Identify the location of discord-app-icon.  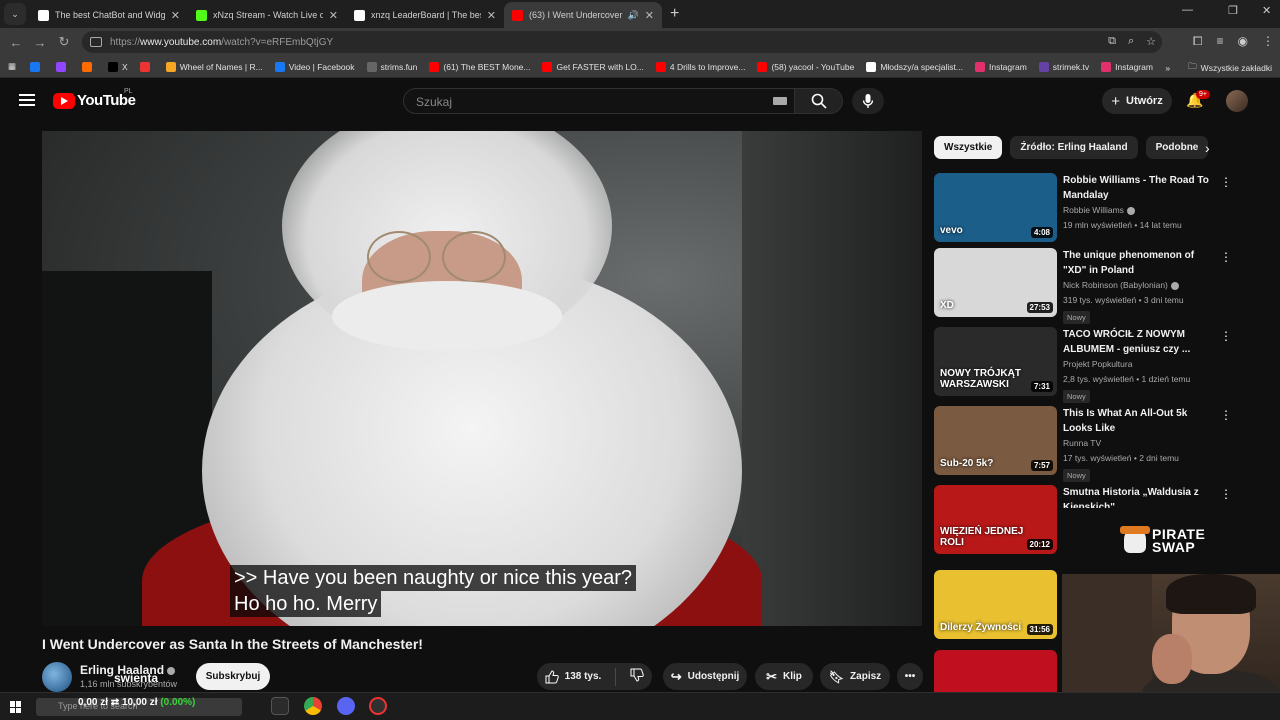
(346, 706).